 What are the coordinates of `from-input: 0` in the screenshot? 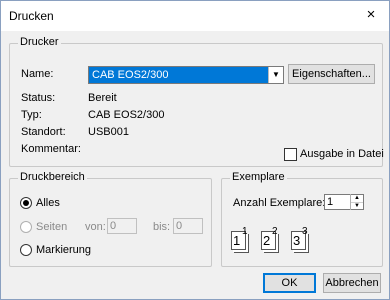 It's located at (122, 226).